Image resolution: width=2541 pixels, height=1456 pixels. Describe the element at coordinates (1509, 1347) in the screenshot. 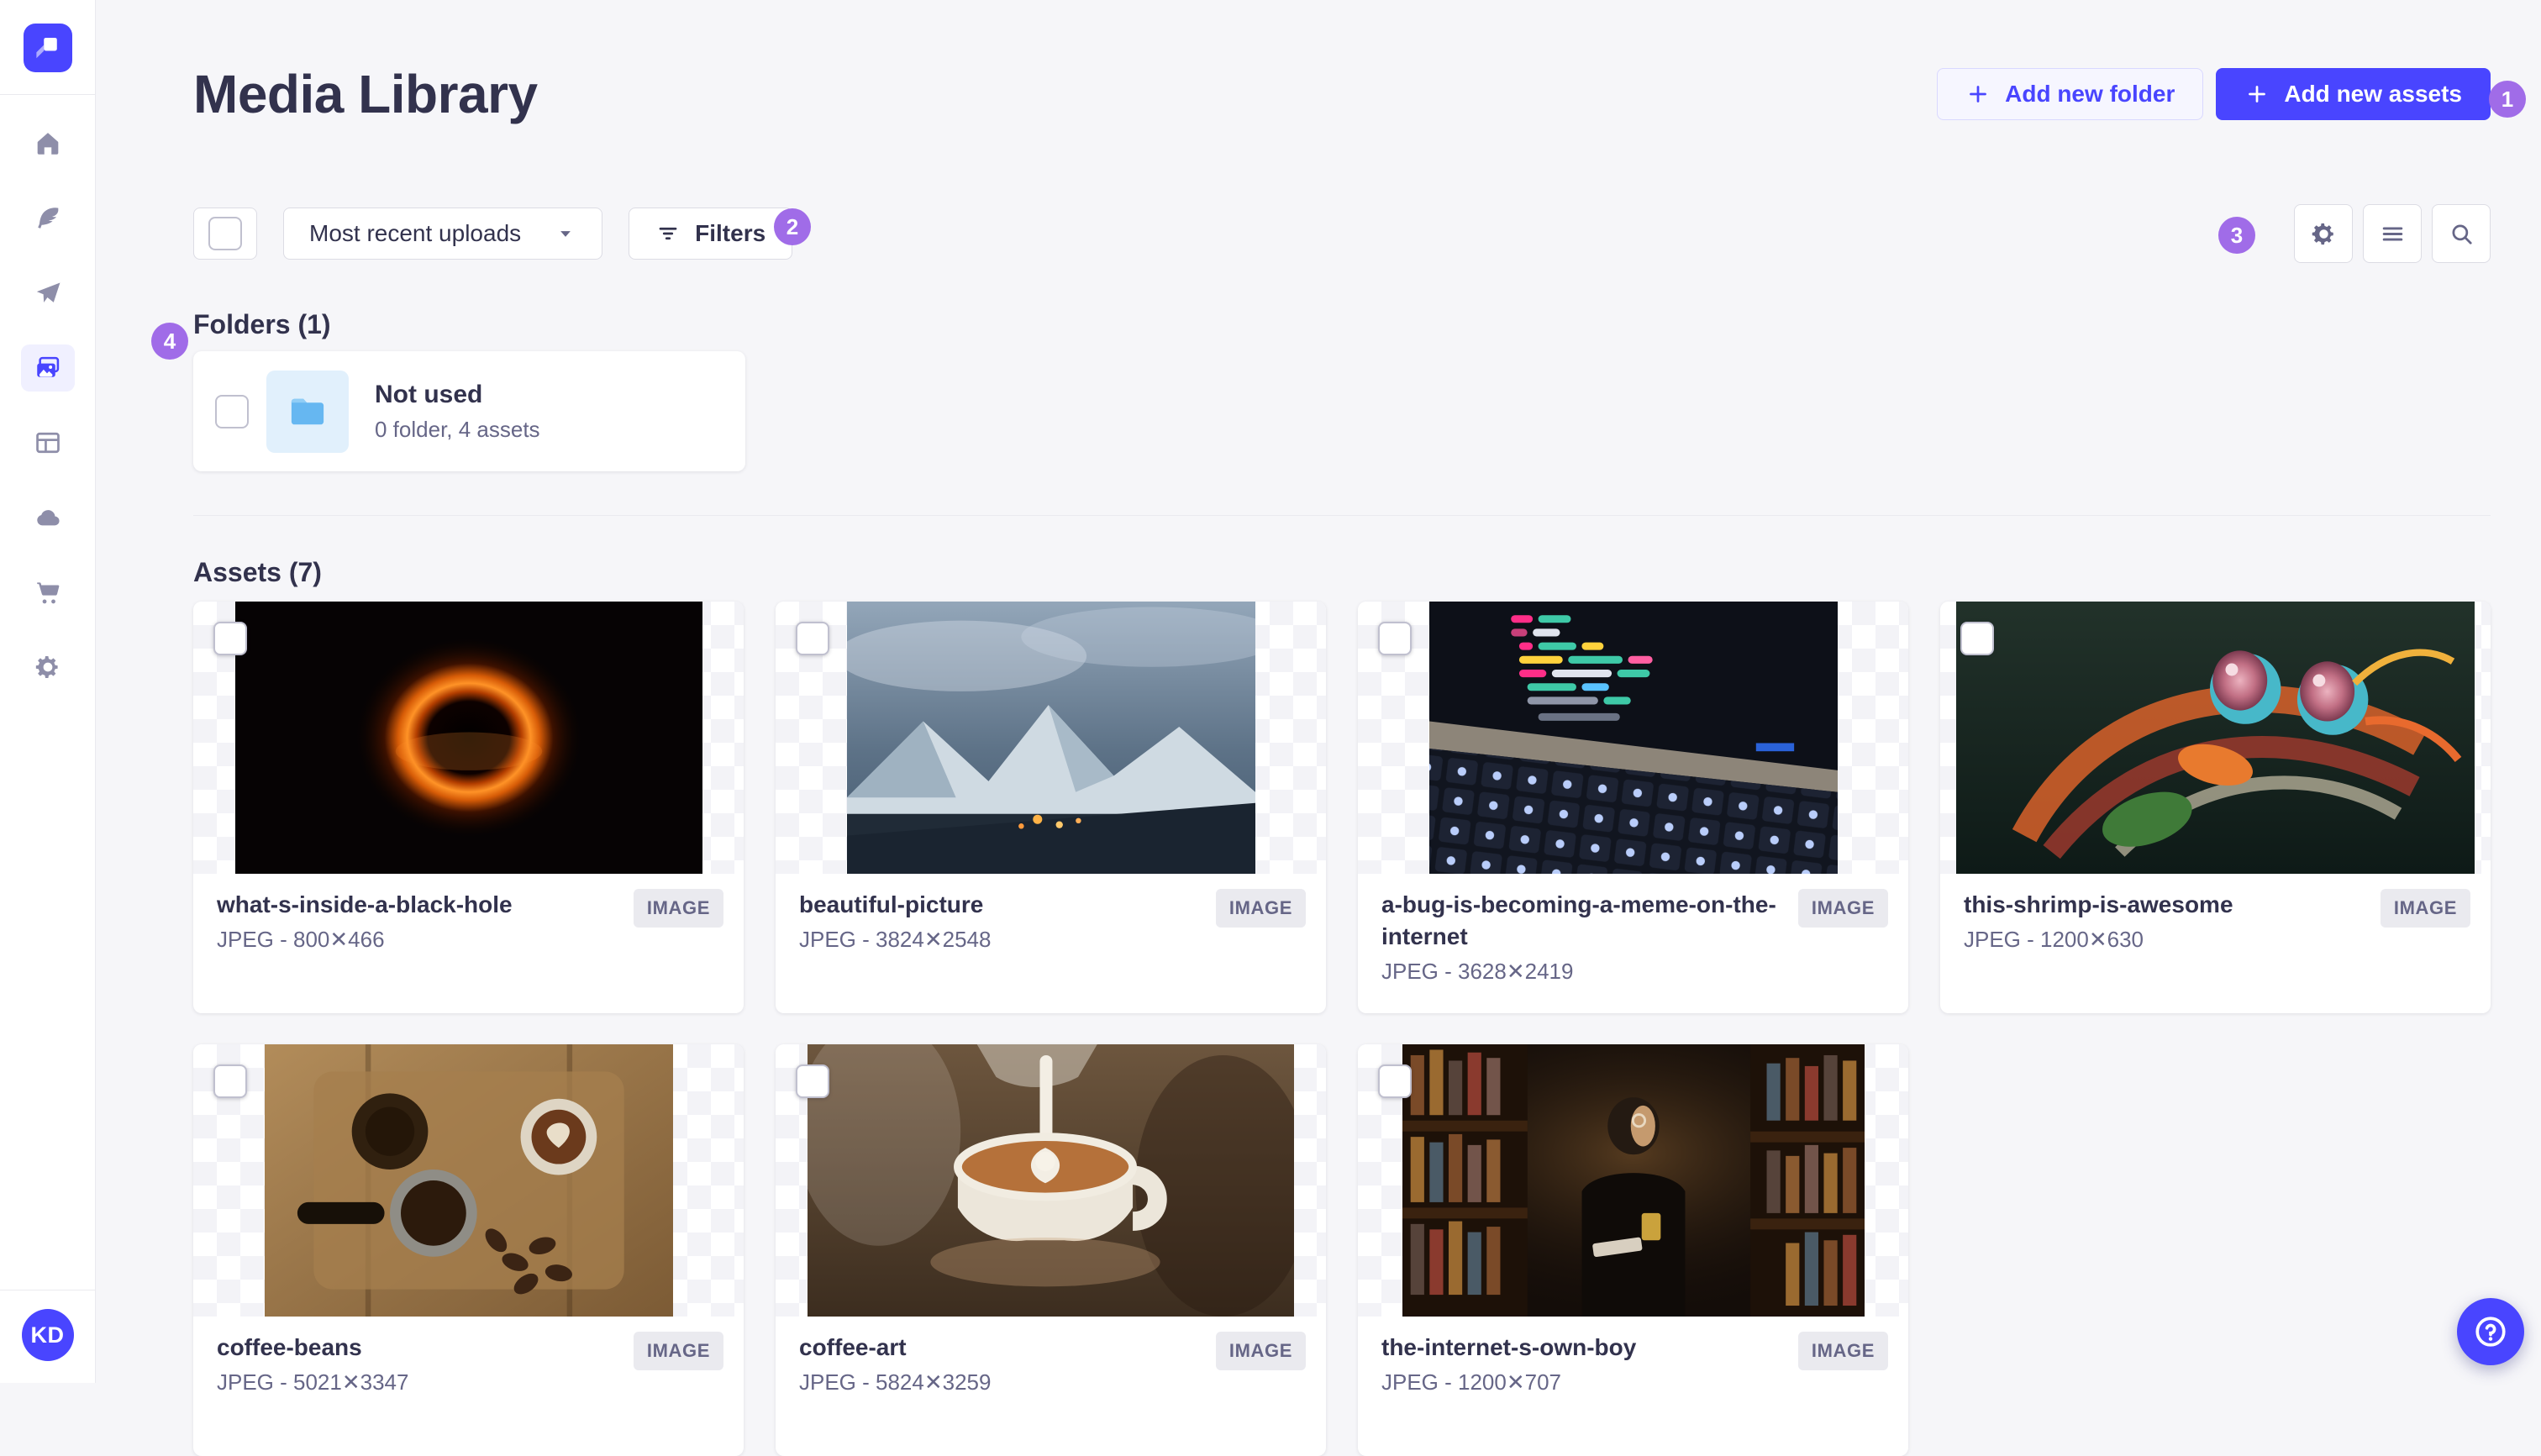

I see `asset-name: the-internet-s-own-boy` at that location.